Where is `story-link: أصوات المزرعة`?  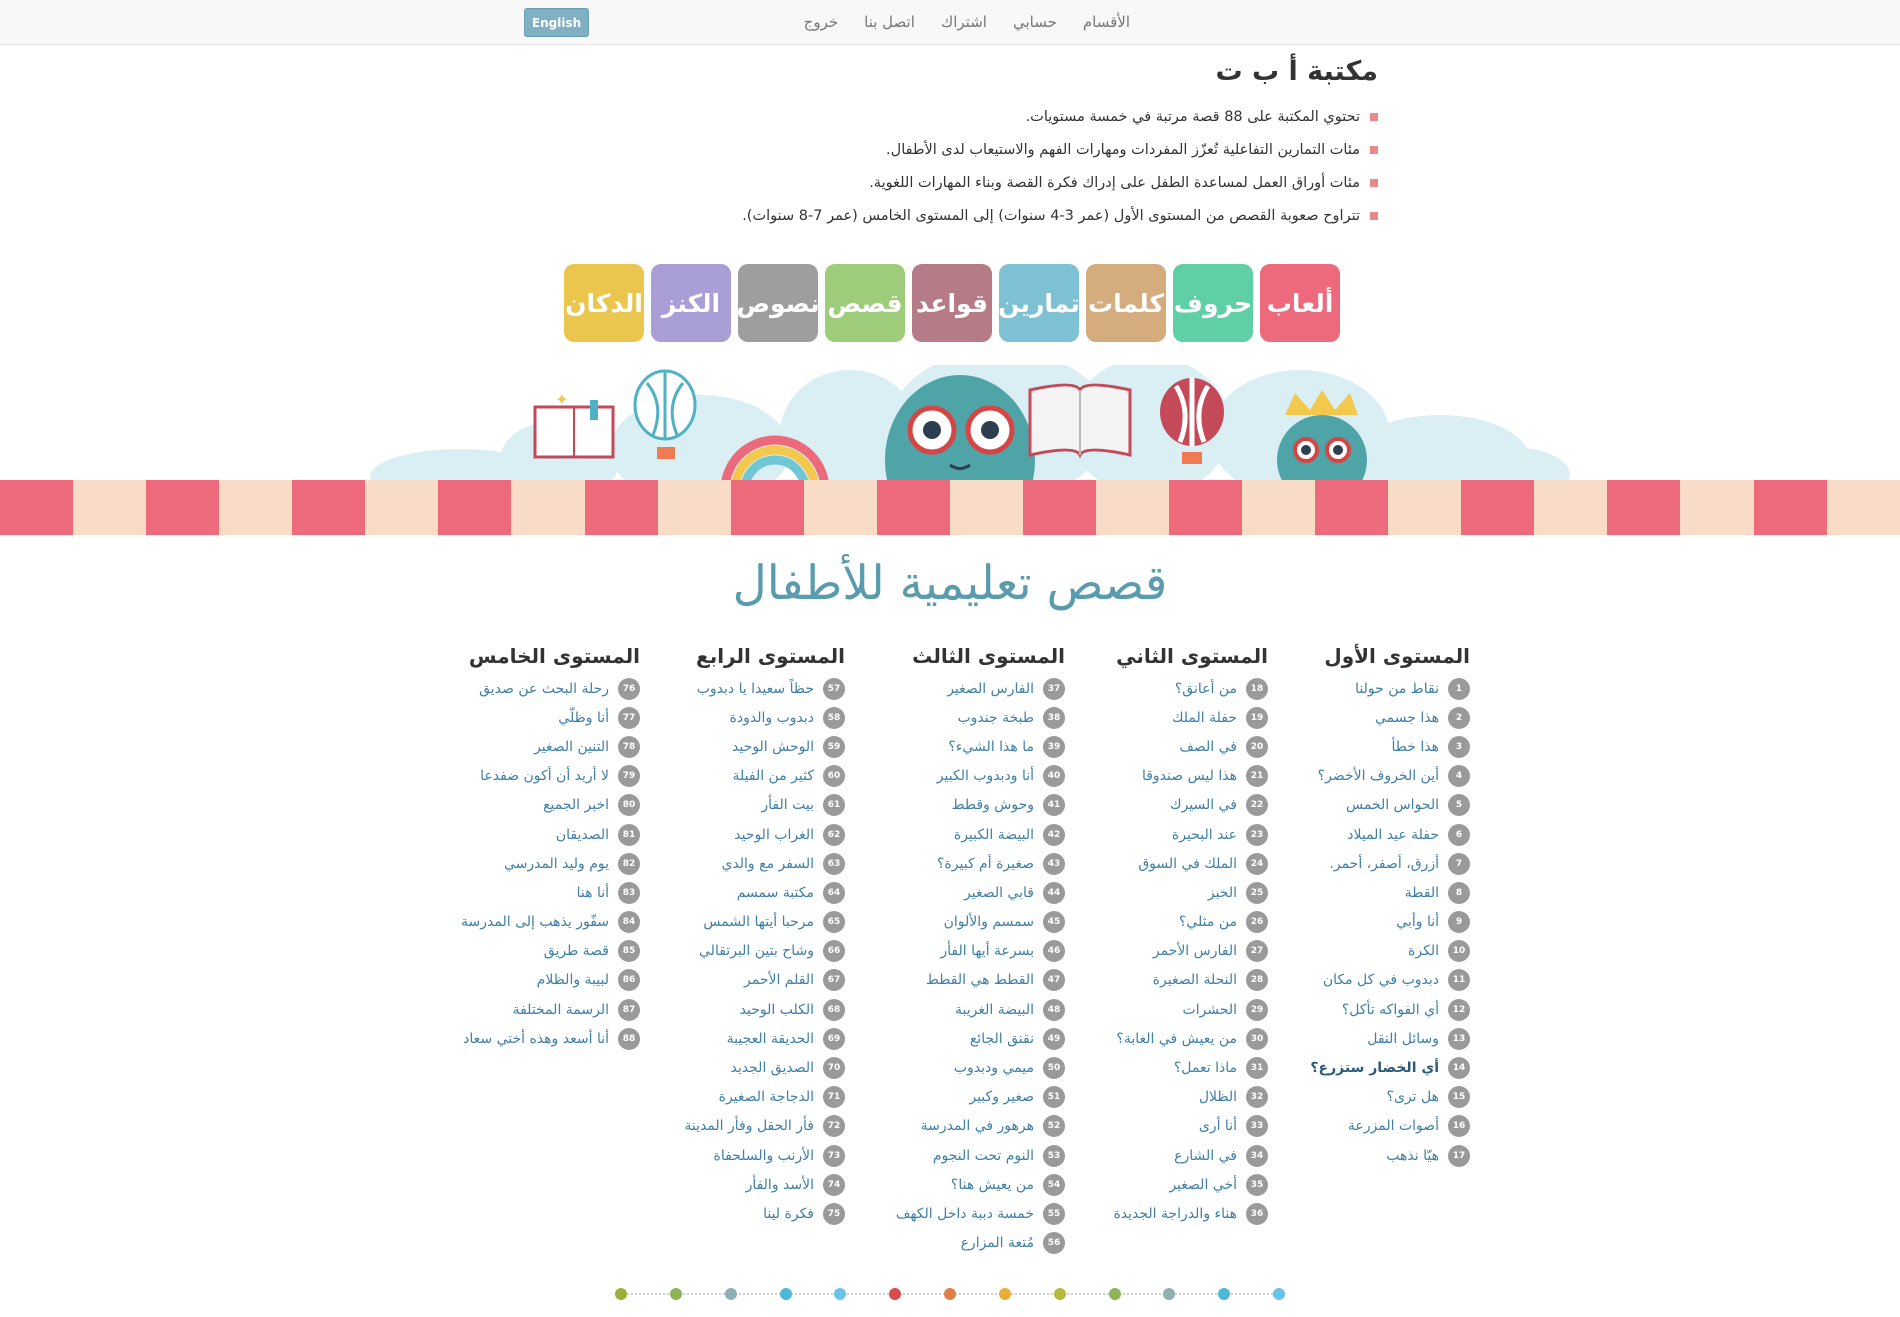
story-link: أصوات المزرعة is located at coordinates (1393, 1126).